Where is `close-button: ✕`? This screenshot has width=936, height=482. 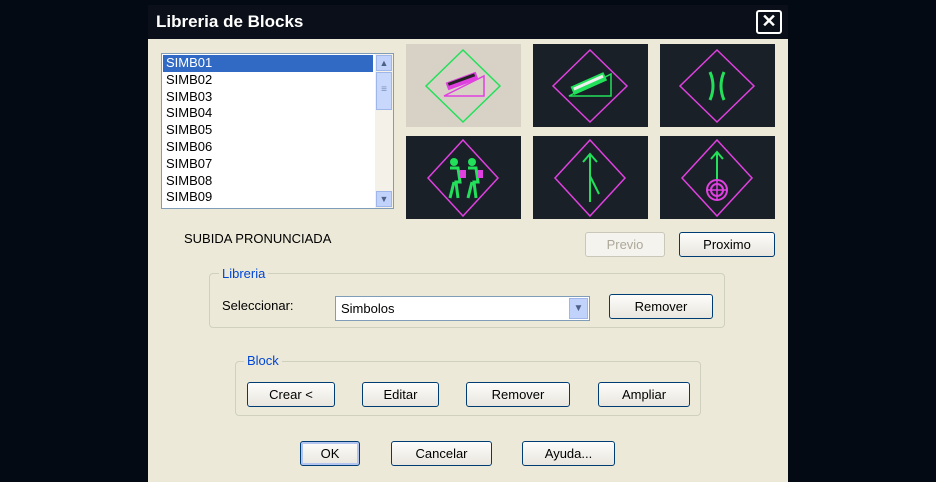
close-button: ✕ is located at coordinates (769, 22).